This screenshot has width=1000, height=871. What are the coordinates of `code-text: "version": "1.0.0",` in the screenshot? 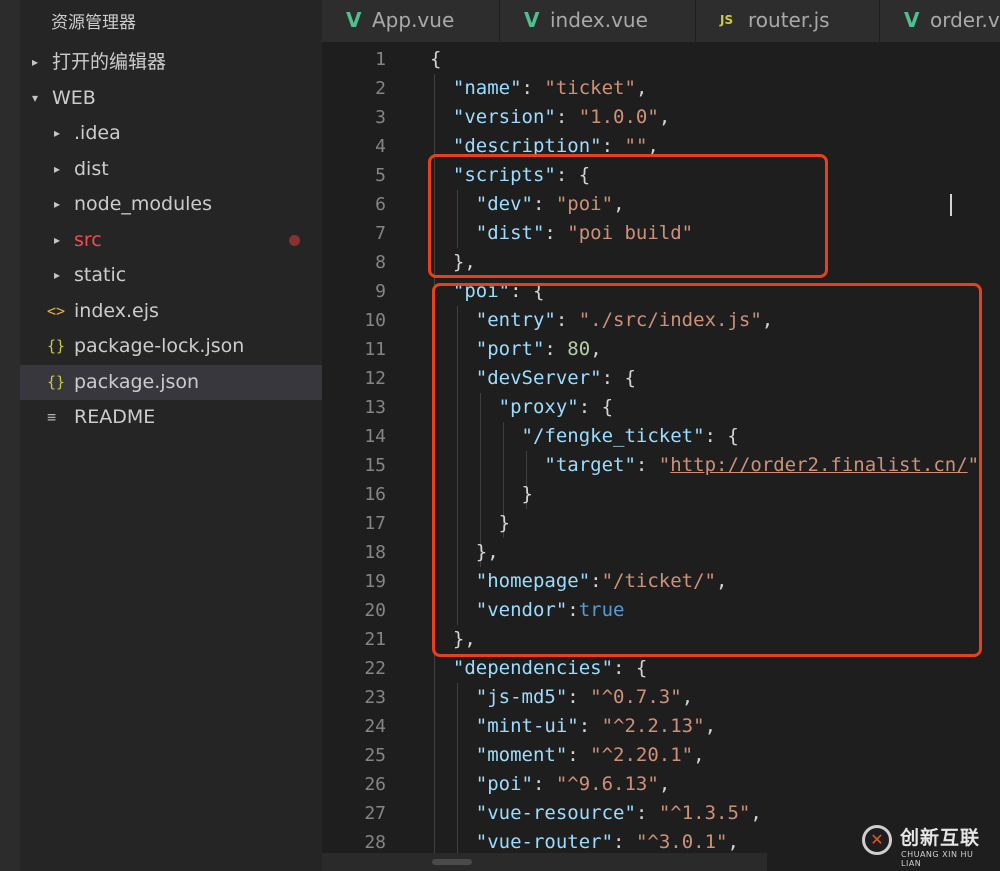 It's located at (550, 117).